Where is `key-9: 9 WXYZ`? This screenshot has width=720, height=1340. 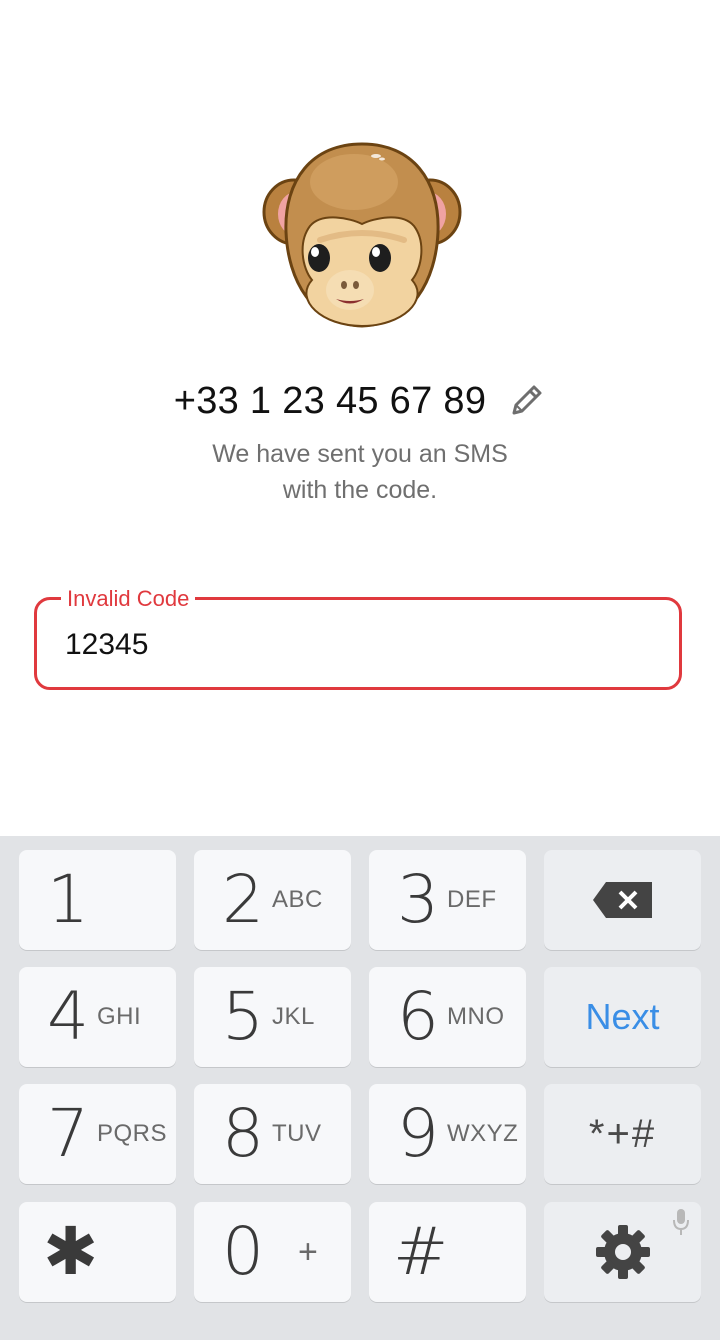
key-9: 9 WXYZ is located at coordinates (447, 1134).